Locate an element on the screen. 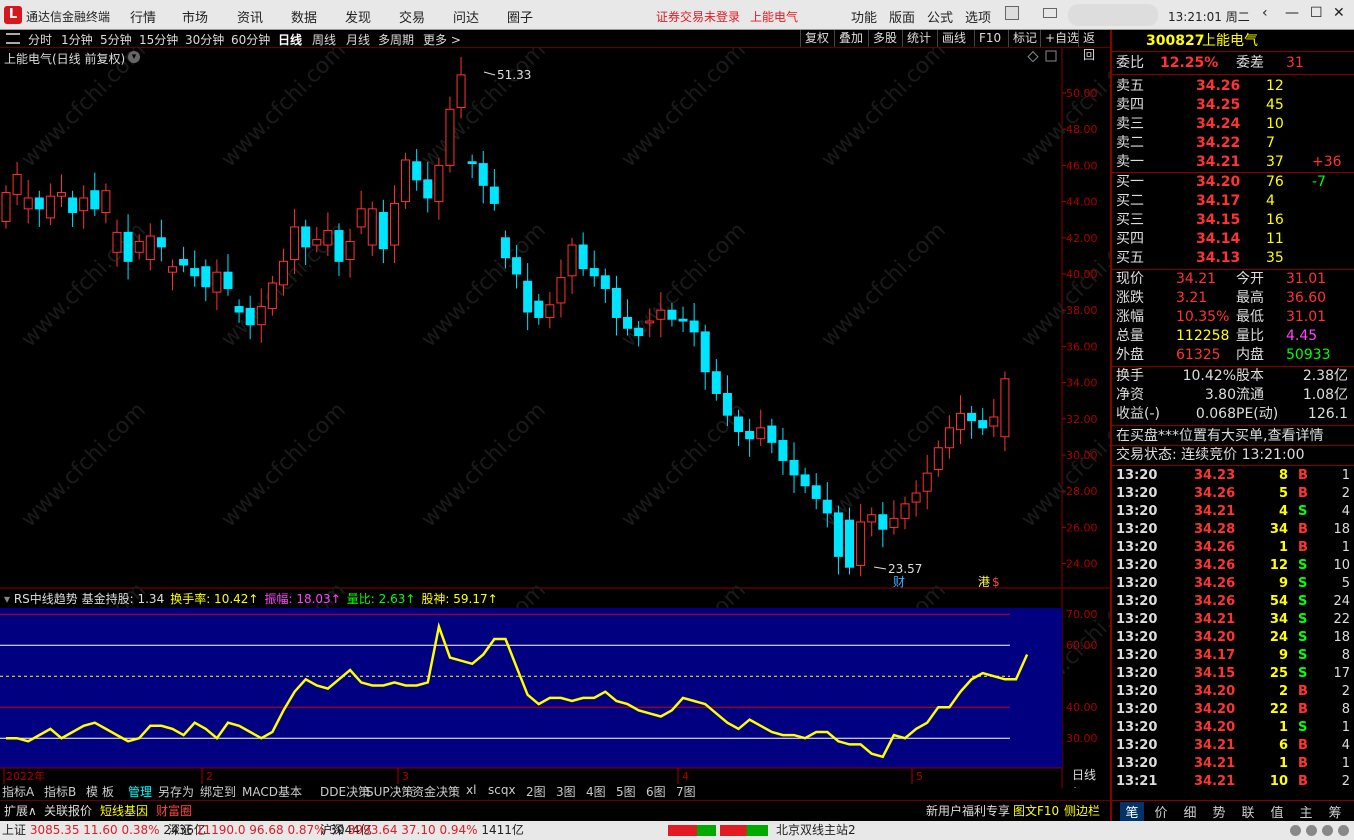 This screenshot has height=840, width=1354. ind-tab-9: 资金决策 is located at coordinates (436, 791).